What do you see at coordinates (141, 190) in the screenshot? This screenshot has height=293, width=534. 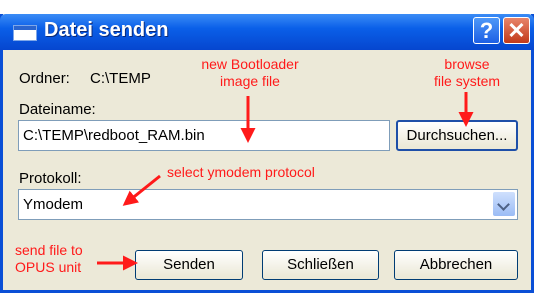 I see `protocol-arrow` at bounding box center [141, 190].